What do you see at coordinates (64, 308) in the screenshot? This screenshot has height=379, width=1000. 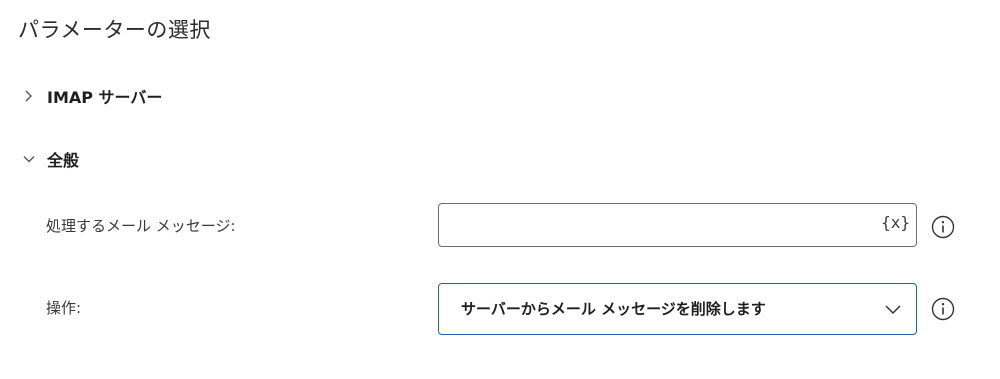 I see `operation-label: 操作:` at bounding box center [64, 308].